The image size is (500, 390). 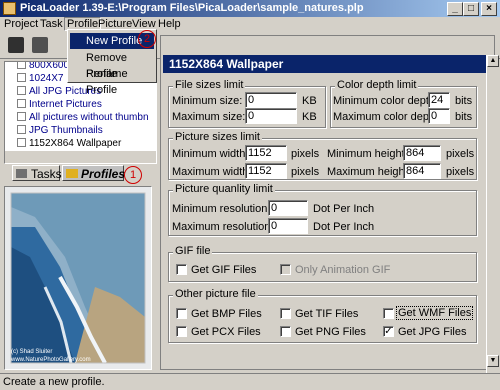 What do you see at coordinates (377, 85) in the screenshot?
I see `color-depth-caption: Color depth limit` at bounding box center [377, 85].